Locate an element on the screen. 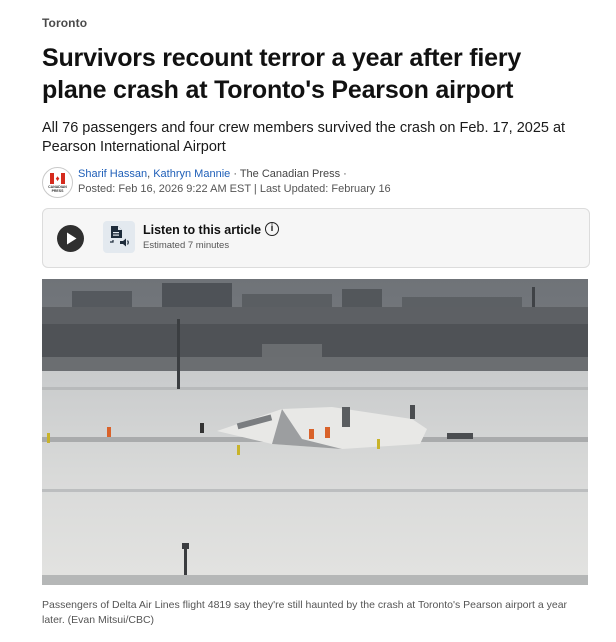 This screenshot has height=642, width=616. author-link-sharif-hassan: Sharif Hassan is located at coordinates (112, 174).